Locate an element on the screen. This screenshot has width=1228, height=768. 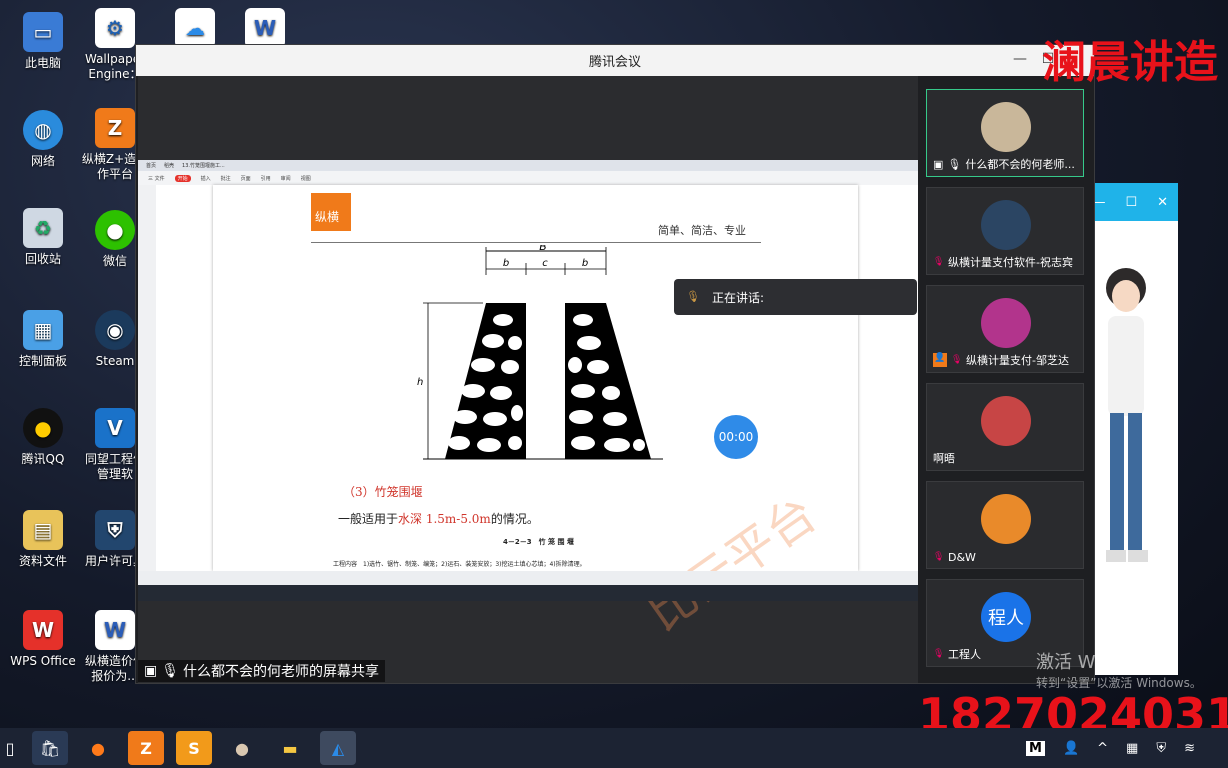
desktop-icon-recycle-bin: ♻ 回收站 is located at coordinates (43, 237).